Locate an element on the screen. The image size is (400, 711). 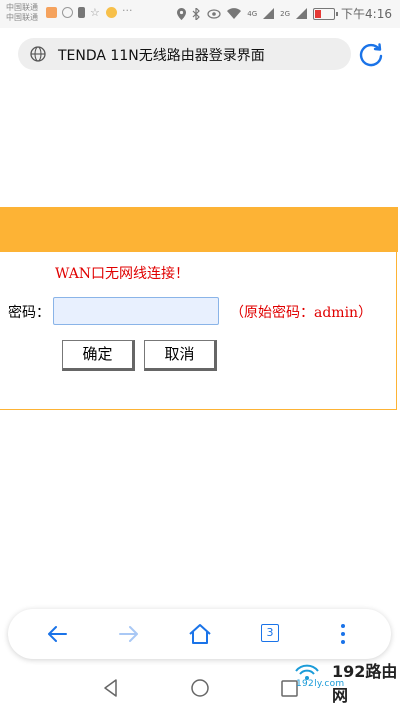
carrier-info: 中国联通 中国联通 is located at coordinates (22, 13).